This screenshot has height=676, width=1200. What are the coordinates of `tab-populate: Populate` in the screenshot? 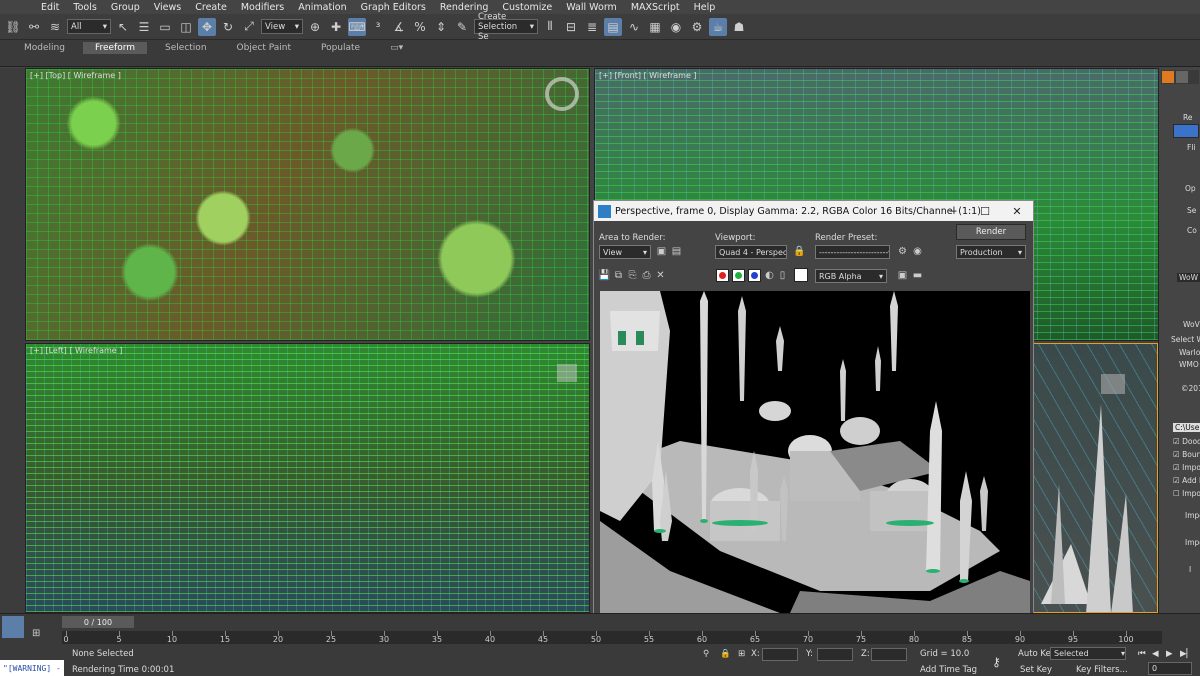 It's located at (340, 48).